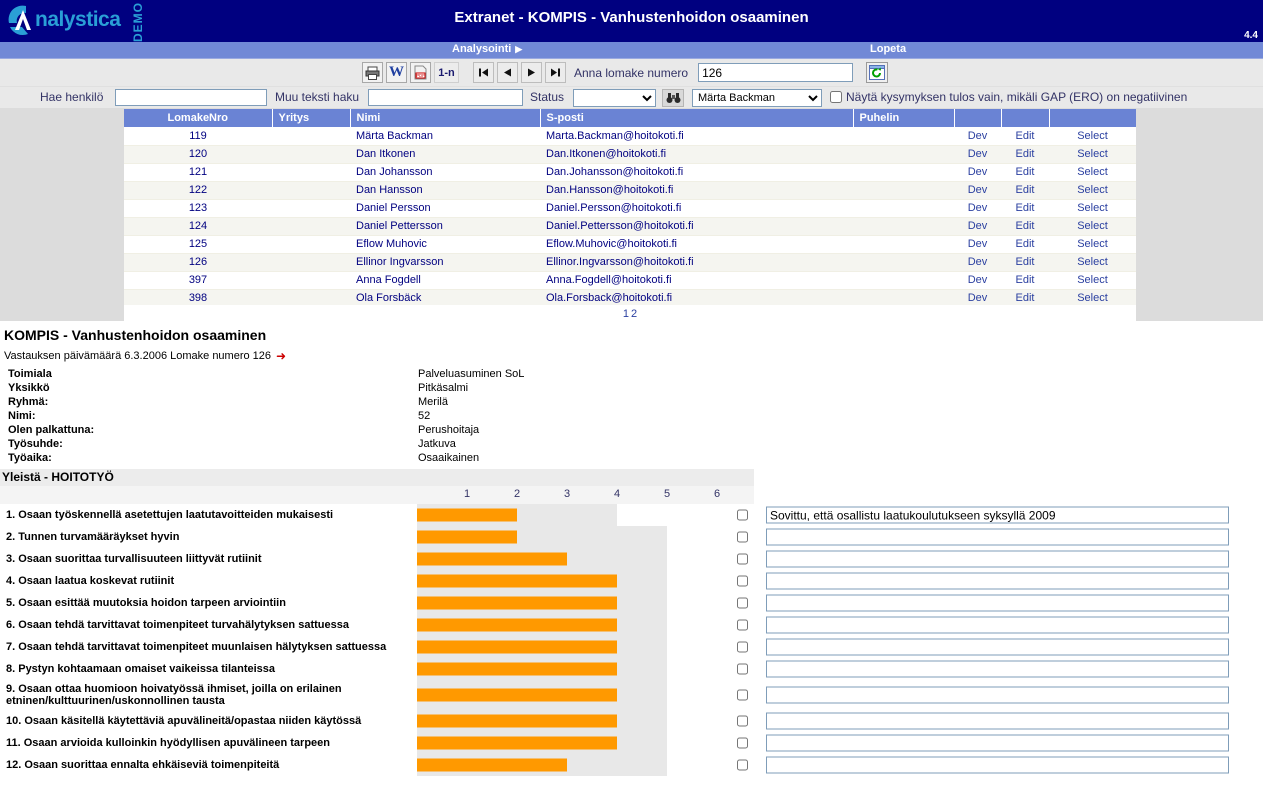 This screenshot has width=1263, height=791. I want to click on word-export-icon: W, so click(396, 72).